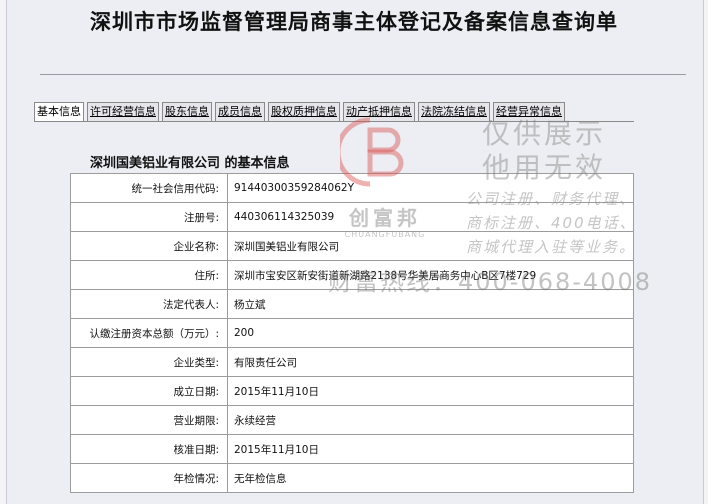 This screenshot has width=708, height=504. I want to click on table-row: 营业期限: 永续经营, so click(352, 420).